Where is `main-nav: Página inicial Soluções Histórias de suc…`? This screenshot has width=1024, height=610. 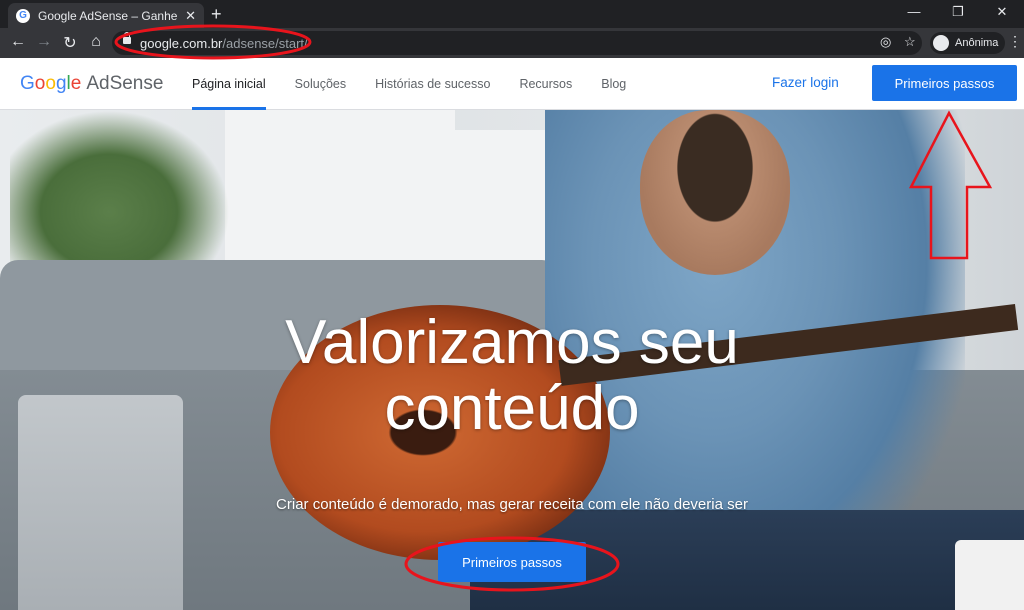 main-nav: Página inicial Soluções Histórias de suc… is located at coordinates (423, 84).